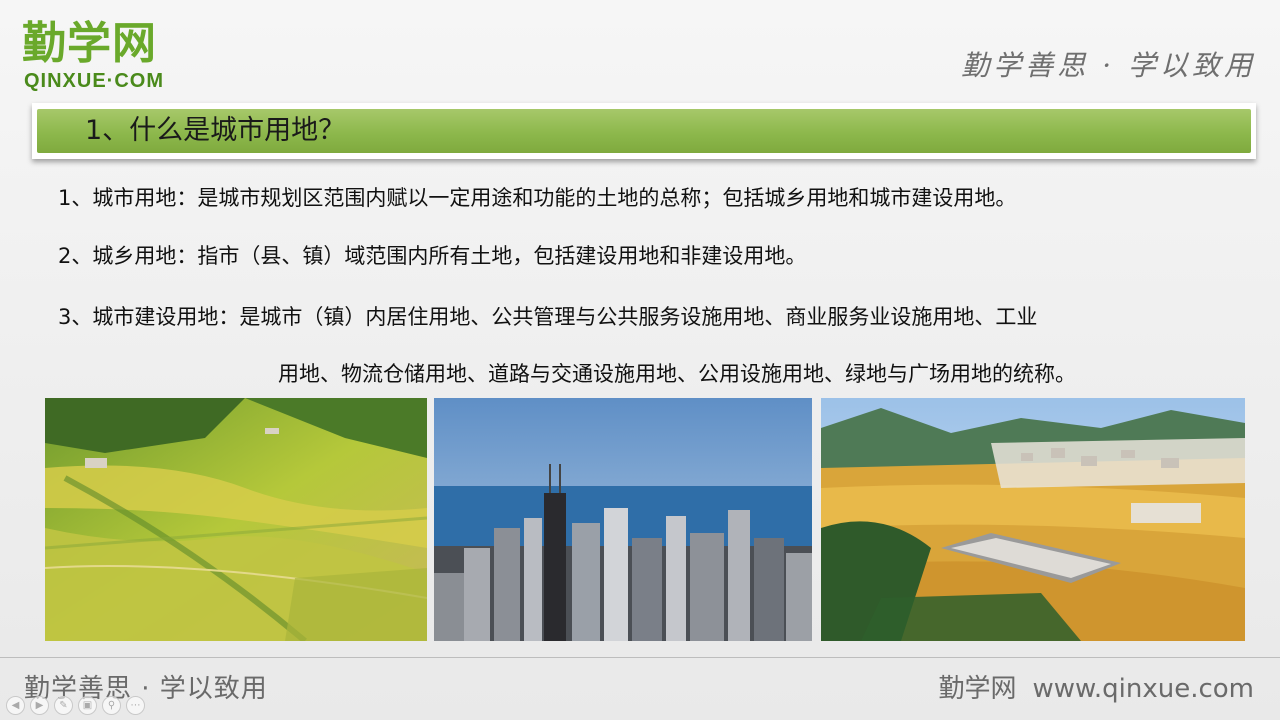 The image size is (1280, 720). I want to click on footer-site-url: www.qinxue.com, so click(1143, 689).